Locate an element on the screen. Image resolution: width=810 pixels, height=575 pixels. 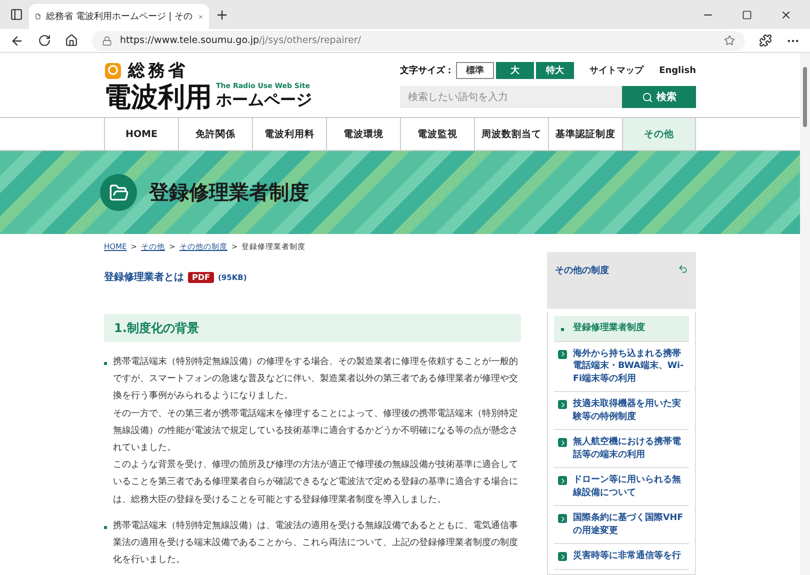
reload-icon is located at coordinates (44, 40).